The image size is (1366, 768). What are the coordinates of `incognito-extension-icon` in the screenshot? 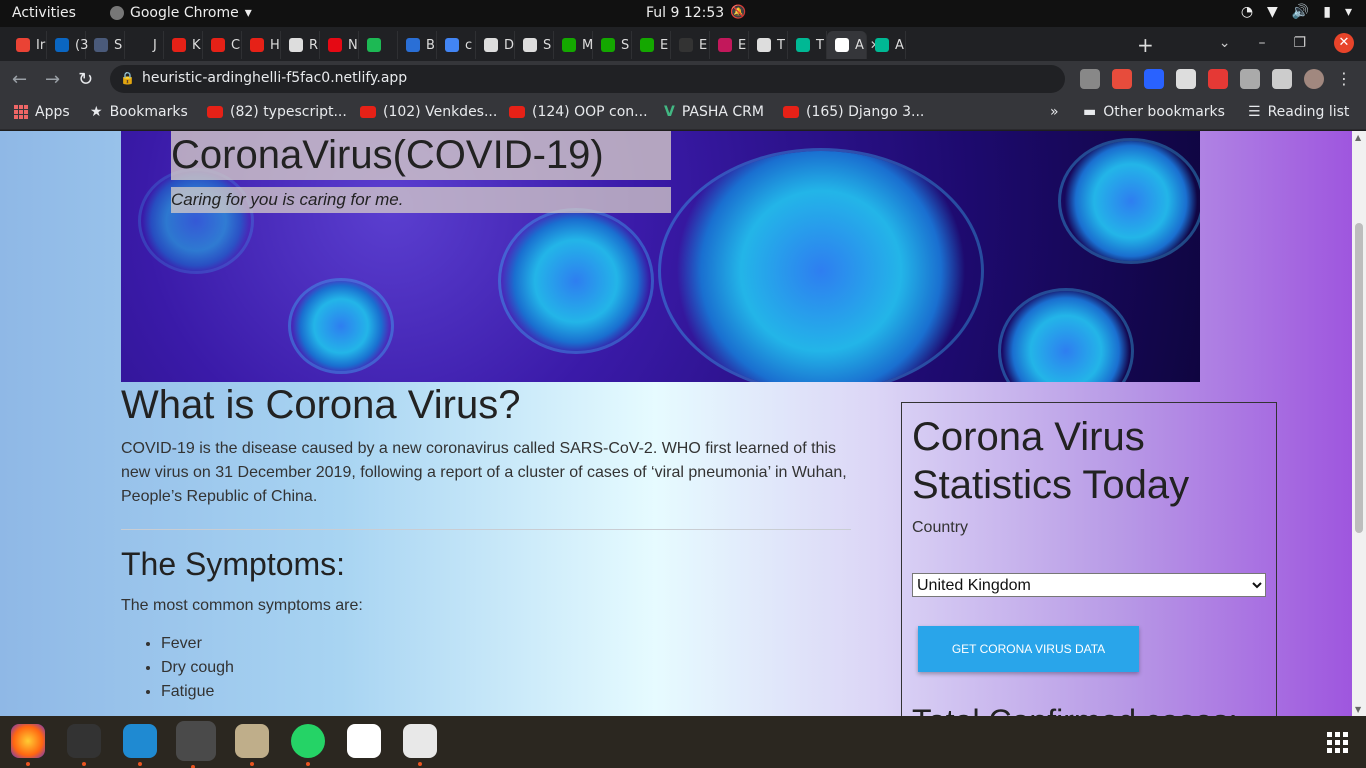 It's located at (1090, 79).